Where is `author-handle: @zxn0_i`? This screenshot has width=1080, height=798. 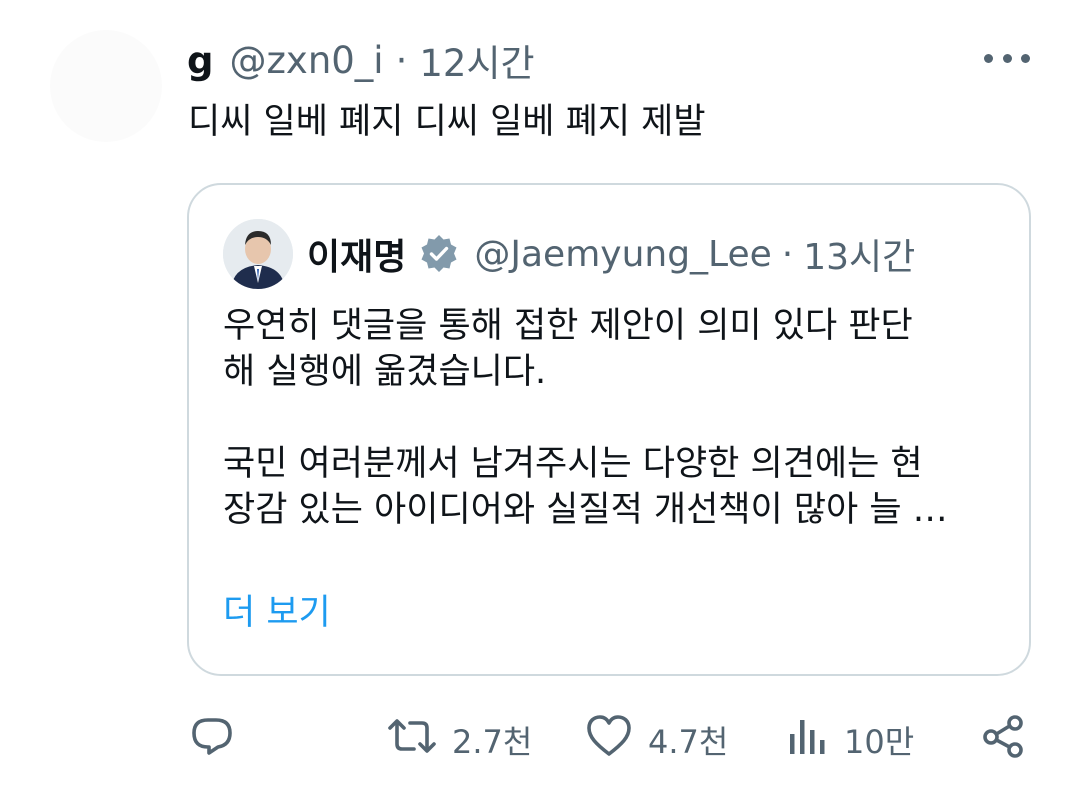
author-handle: @zxn0_i is located at coordinates (307, 60).